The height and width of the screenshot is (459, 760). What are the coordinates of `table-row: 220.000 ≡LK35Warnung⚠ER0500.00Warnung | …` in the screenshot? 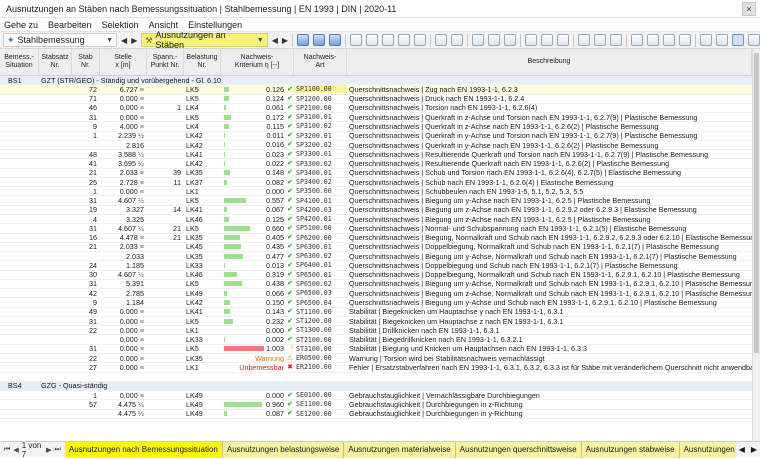 It's located at (376, 358).